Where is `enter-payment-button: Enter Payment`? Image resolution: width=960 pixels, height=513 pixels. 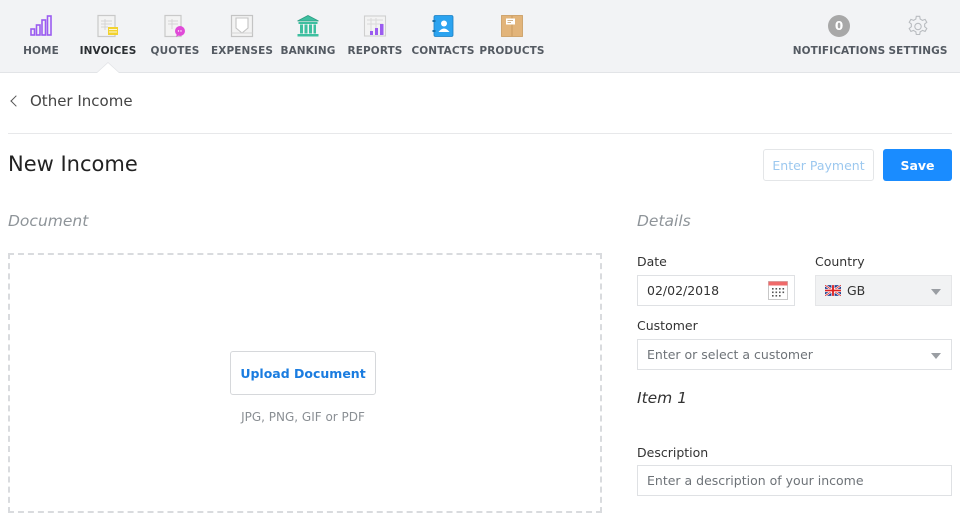 enter-payment-button: Enter Payment is located at coordinates (818, 165).